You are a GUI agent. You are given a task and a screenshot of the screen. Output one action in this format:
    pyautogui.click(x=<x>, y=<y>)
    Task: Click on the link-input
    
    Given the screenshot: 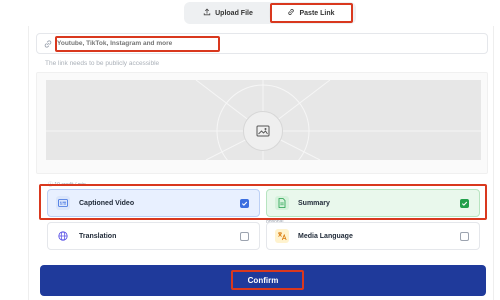 What is the action you would take?
    pyautogui.click(x=135, y=43)
    